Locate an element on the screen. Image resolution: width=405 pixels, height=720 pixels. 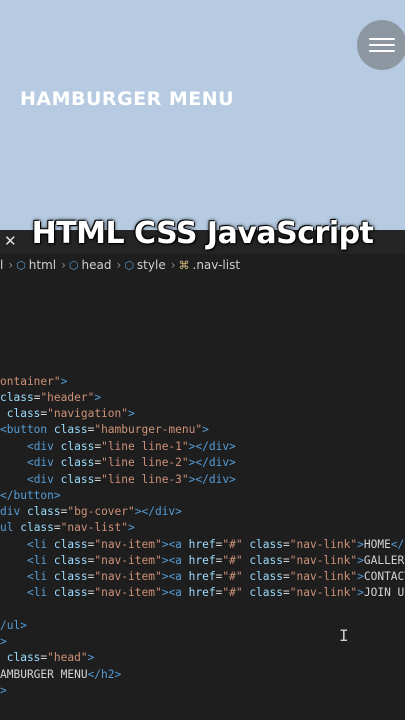
code-token: "nav-list" is located at coordinates (94, 527).